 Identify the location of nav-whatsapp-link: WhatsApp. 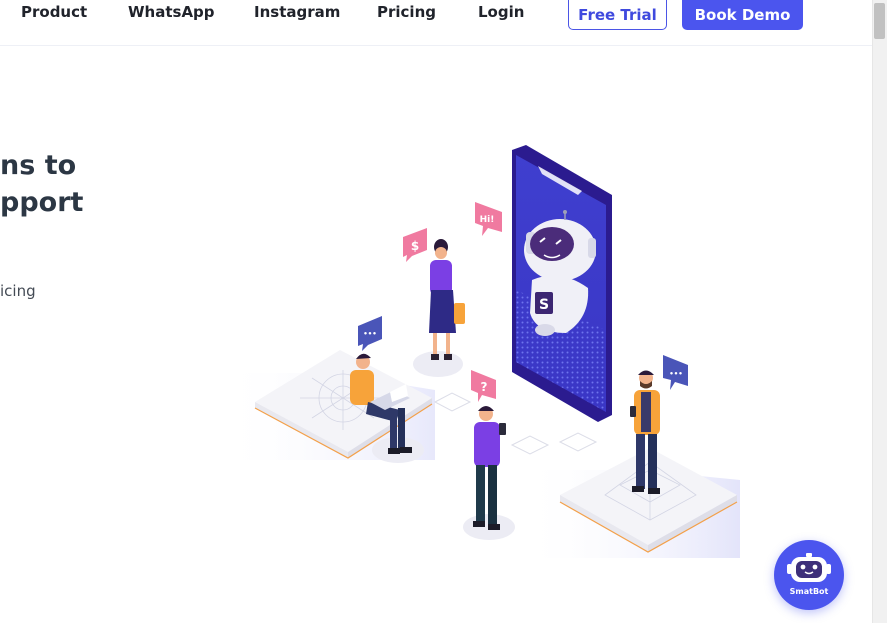
(171, 12).